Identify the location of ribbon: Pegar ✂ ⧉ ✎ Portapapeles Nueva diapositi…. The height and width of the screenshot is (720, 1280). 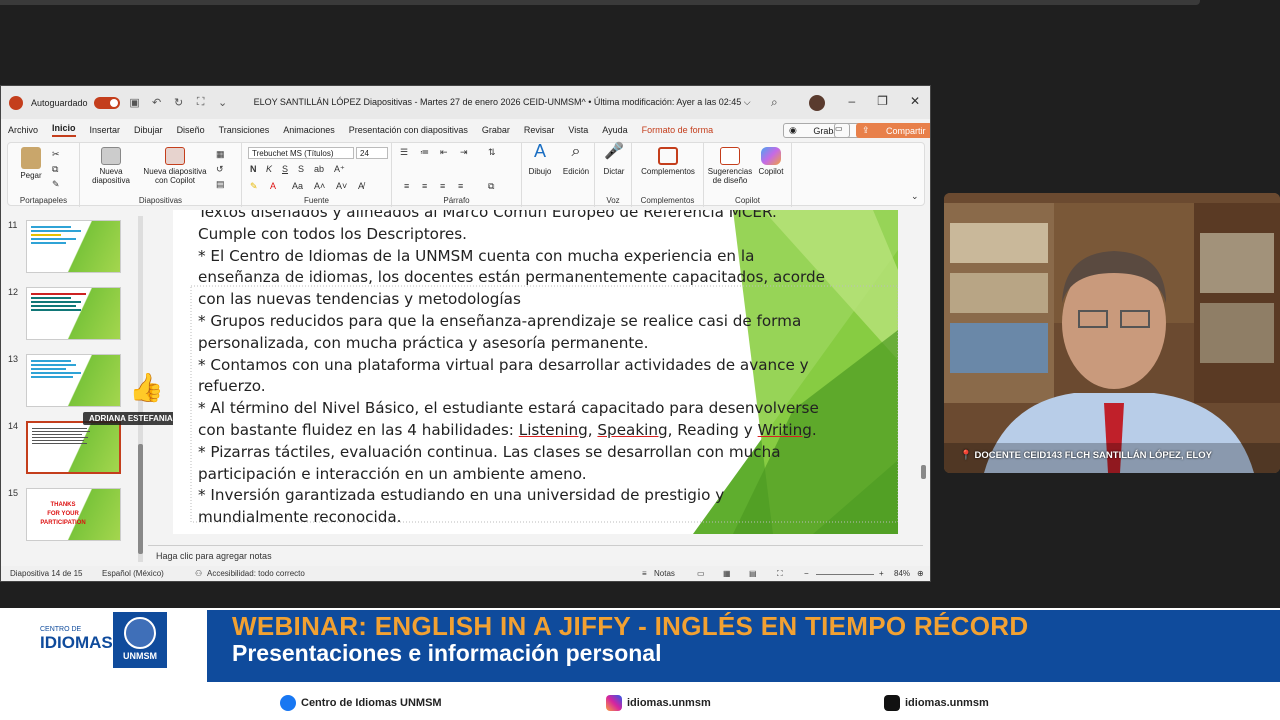
(466, 174).